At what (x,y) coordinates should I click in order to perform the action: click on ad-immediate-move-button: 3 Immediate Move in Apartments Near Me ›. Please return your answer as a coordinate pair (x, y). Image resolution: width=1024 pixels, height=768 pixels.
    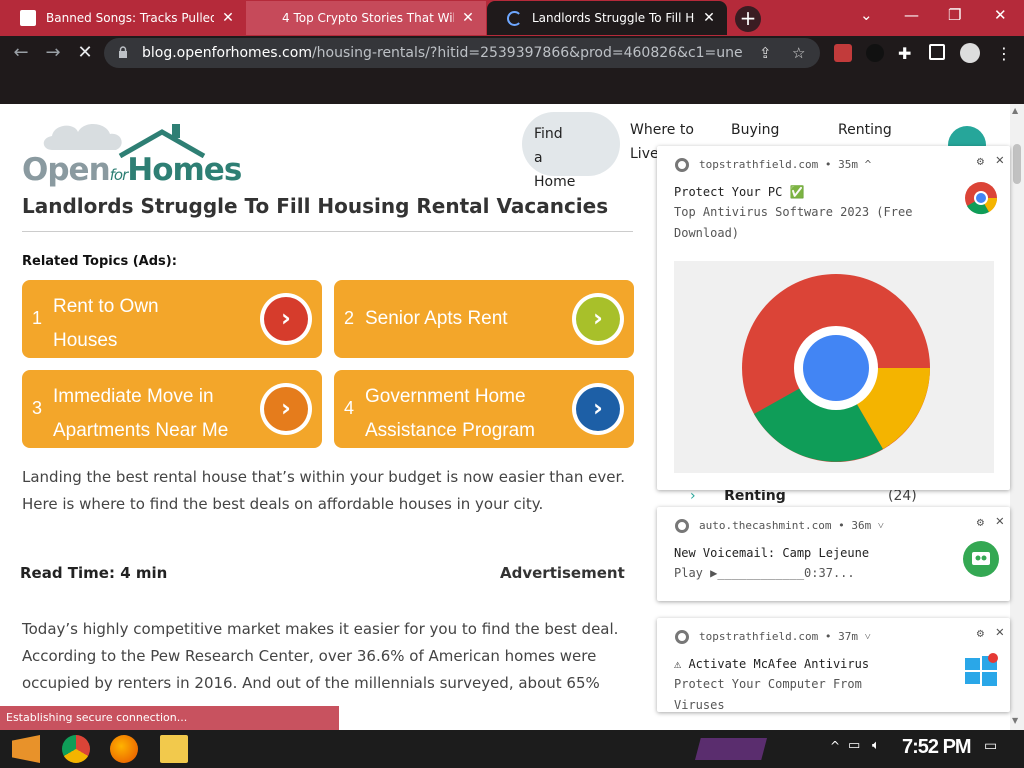
    Looking at the image, I should click on (172, 409).